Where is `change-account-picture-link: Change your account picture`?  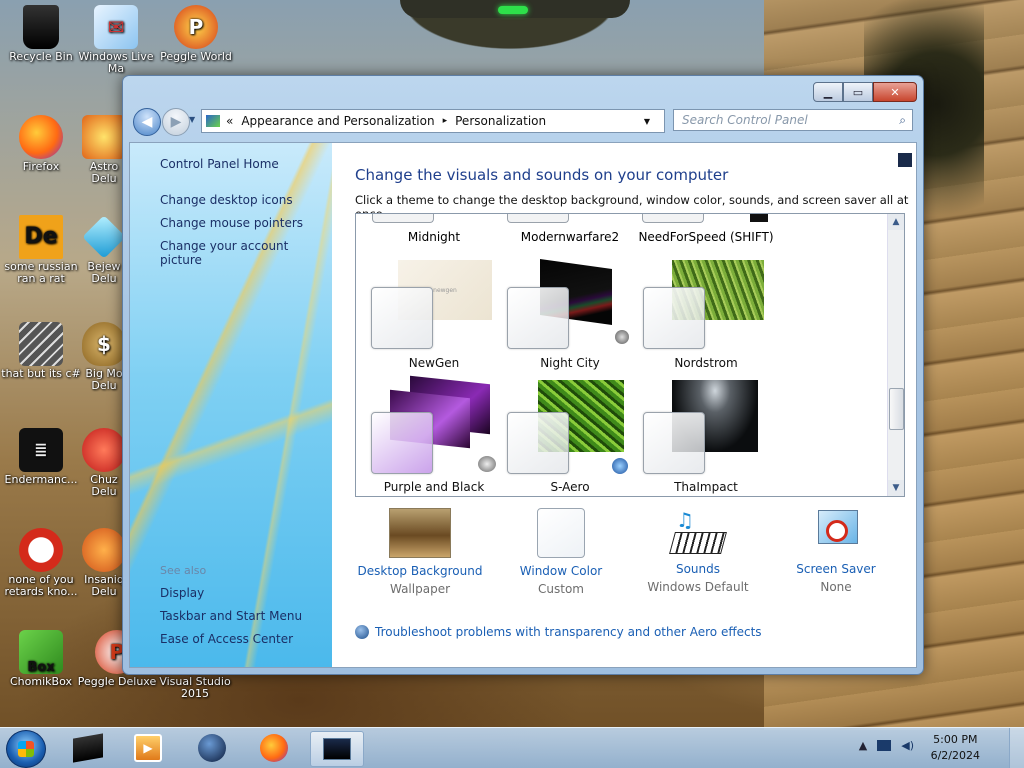
change-account-picture-link: Change your account picture is located at coordinates (246, 253).